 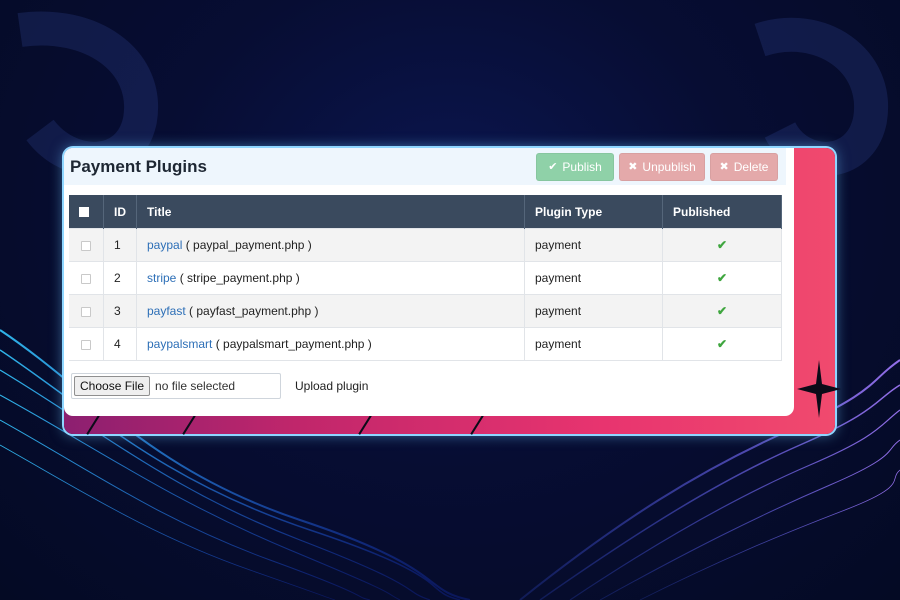 I want to click on publish-label: Publish, so click(x=582, y=166).